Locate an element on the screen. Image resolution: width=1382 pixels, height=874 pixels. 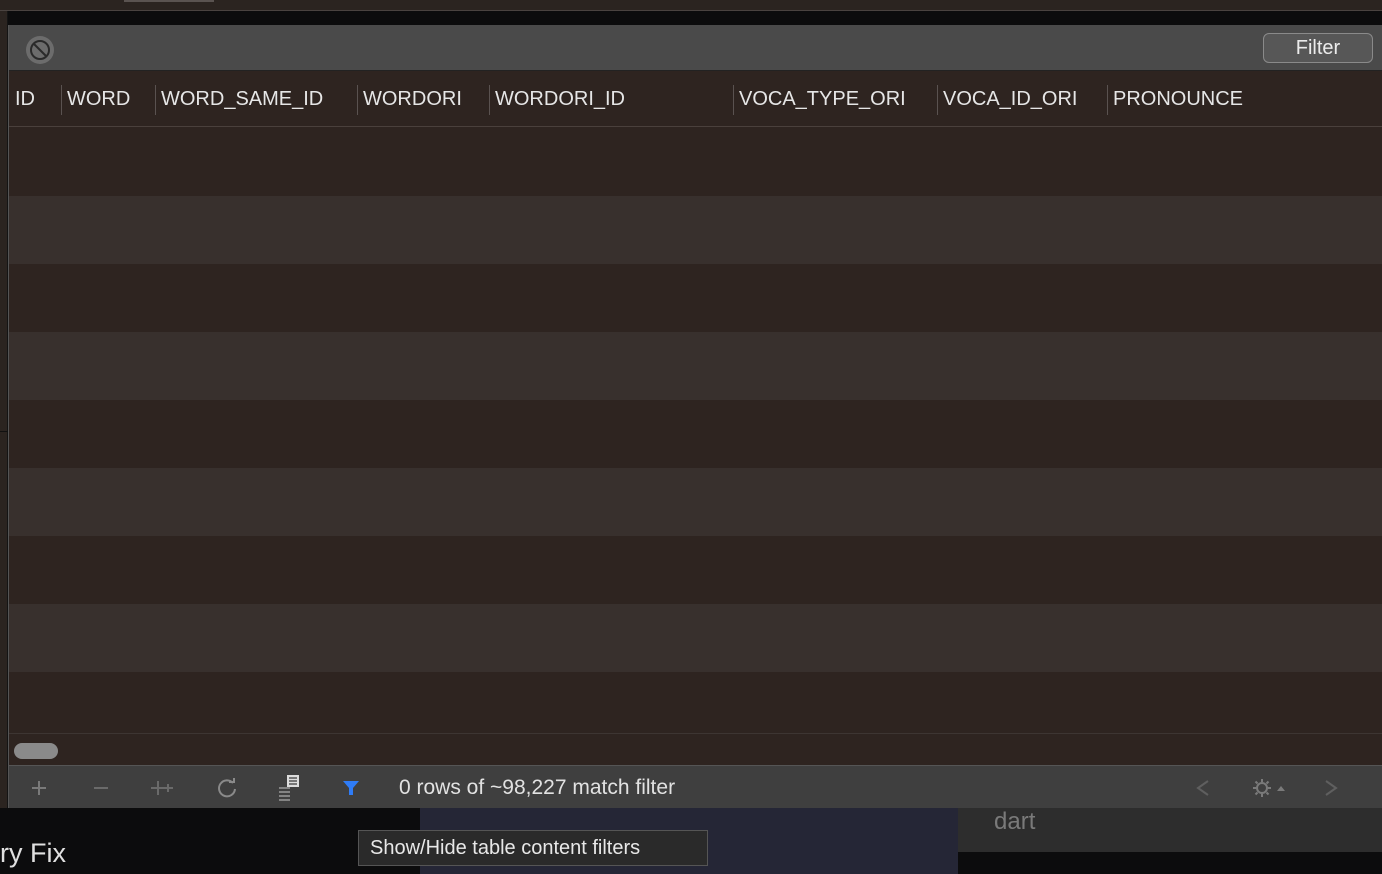
remove-icon is located at coordinates (101, 788).